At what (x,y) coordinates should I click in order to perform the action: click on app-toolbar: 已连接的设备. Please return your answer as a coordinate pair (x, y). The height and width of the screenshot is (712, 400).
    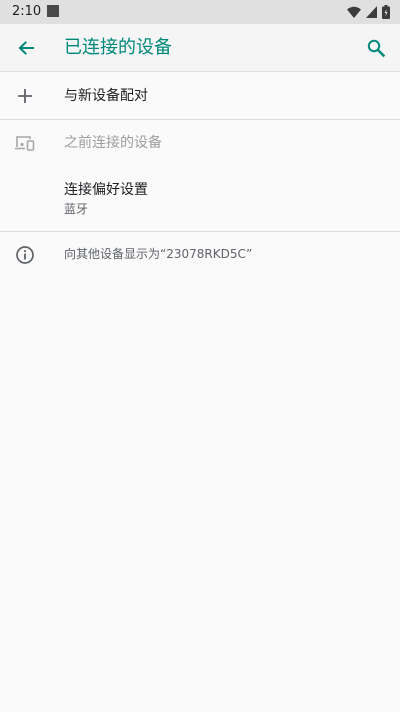
    Looking at the image, I should click on (200, 48).